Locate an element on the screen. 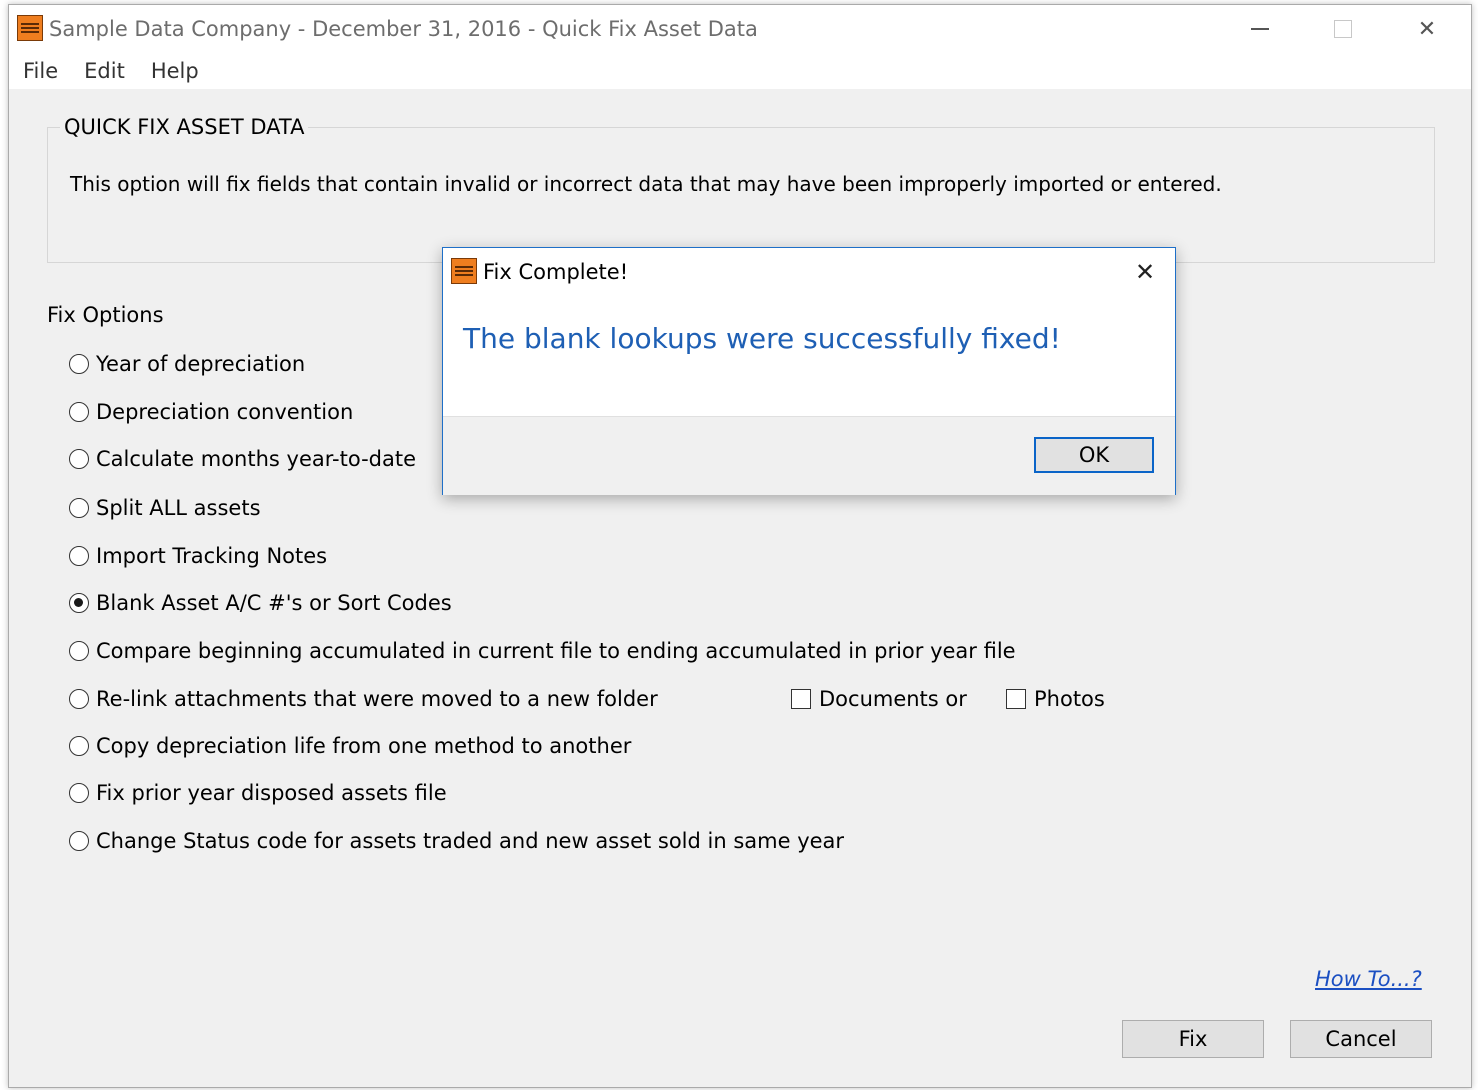 The height and width of the screenshot is (1090, 1478). menu-file: File is located at coordinates (40, 71).